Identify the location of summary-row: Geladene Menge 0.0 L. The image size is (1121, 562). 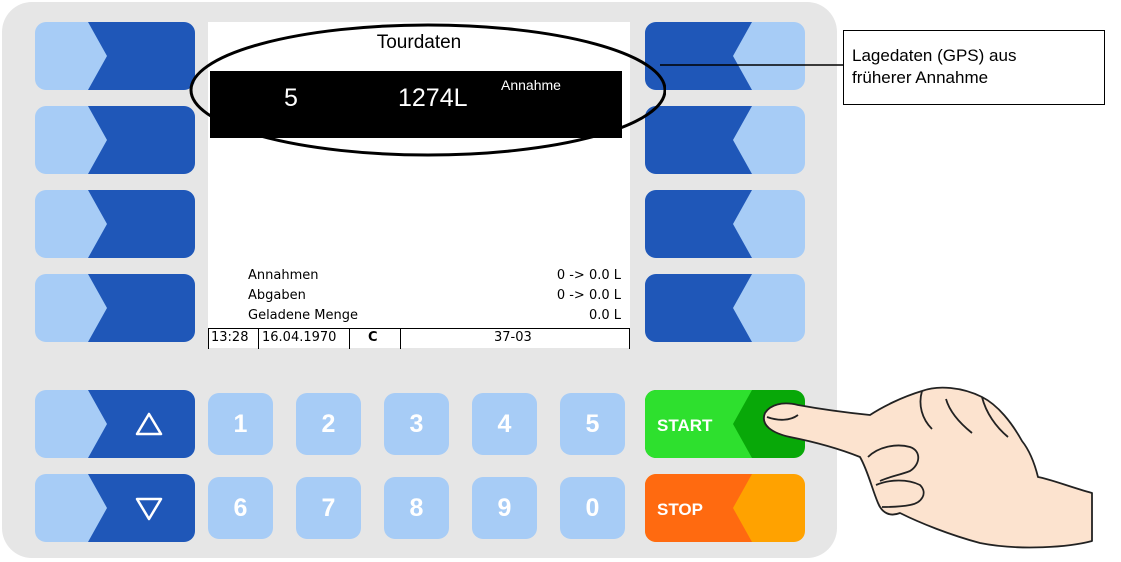
(434, 315).